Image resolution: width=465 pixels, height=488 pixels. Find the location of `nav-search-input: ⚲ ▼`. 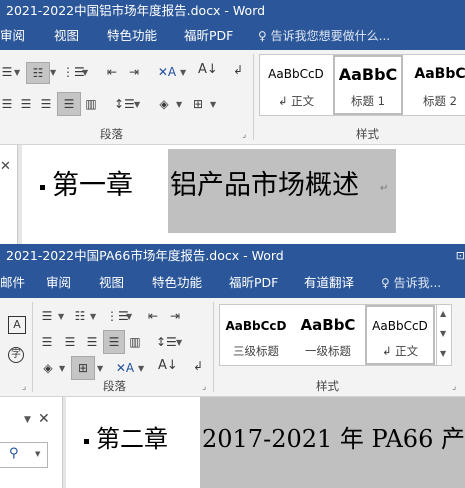

nav-search-input: ⚲ ▼ is located at coordinates (24, 455).